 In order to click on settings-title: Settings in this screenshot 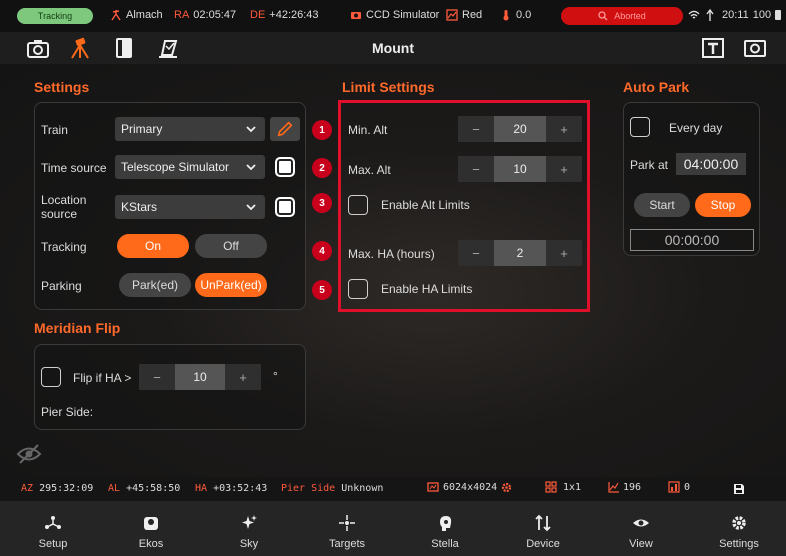, I will do `click(62, 87)`.